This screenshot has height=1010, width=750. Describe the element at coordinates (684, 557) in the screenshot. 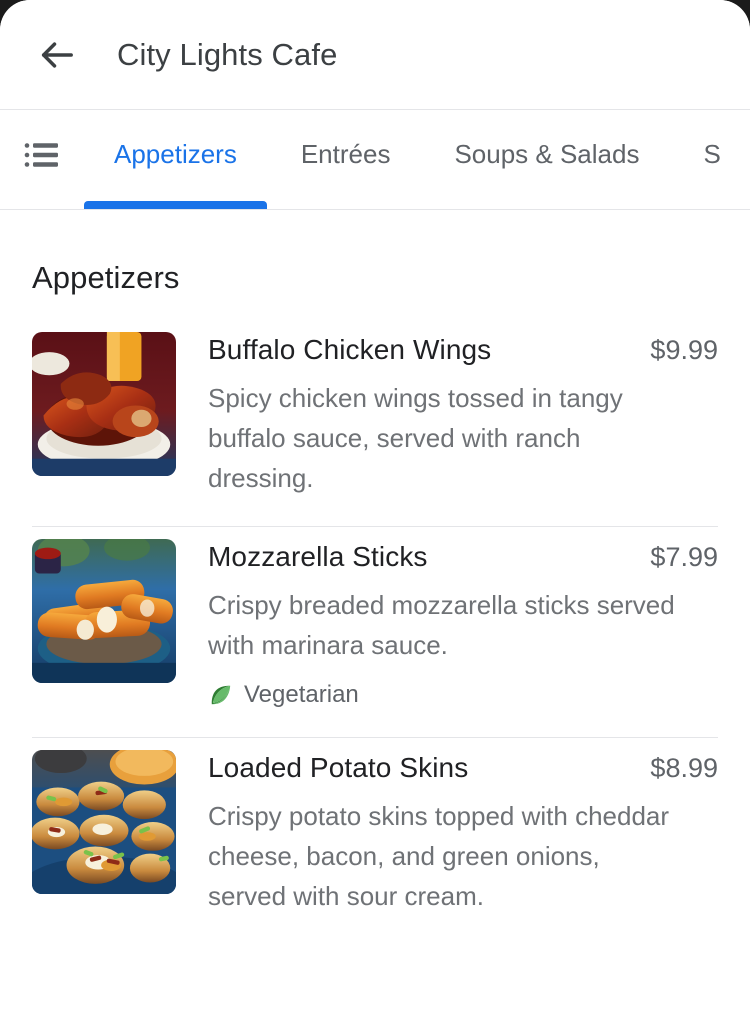

I see `menu-item-price: $7.99` at that location.